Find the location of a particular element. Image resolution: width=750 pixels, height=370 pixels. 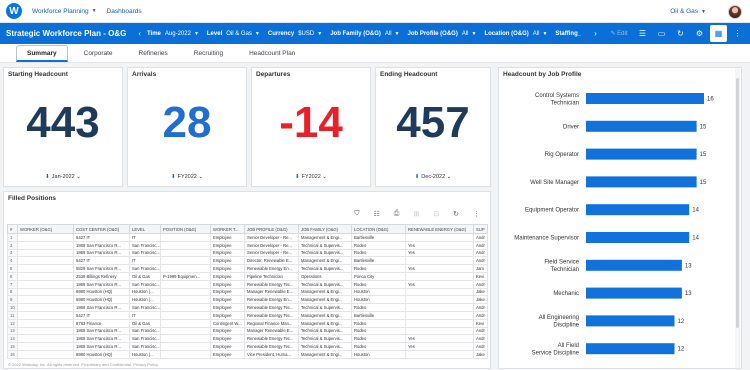

column-header: # is located at coordinates (12, 229).